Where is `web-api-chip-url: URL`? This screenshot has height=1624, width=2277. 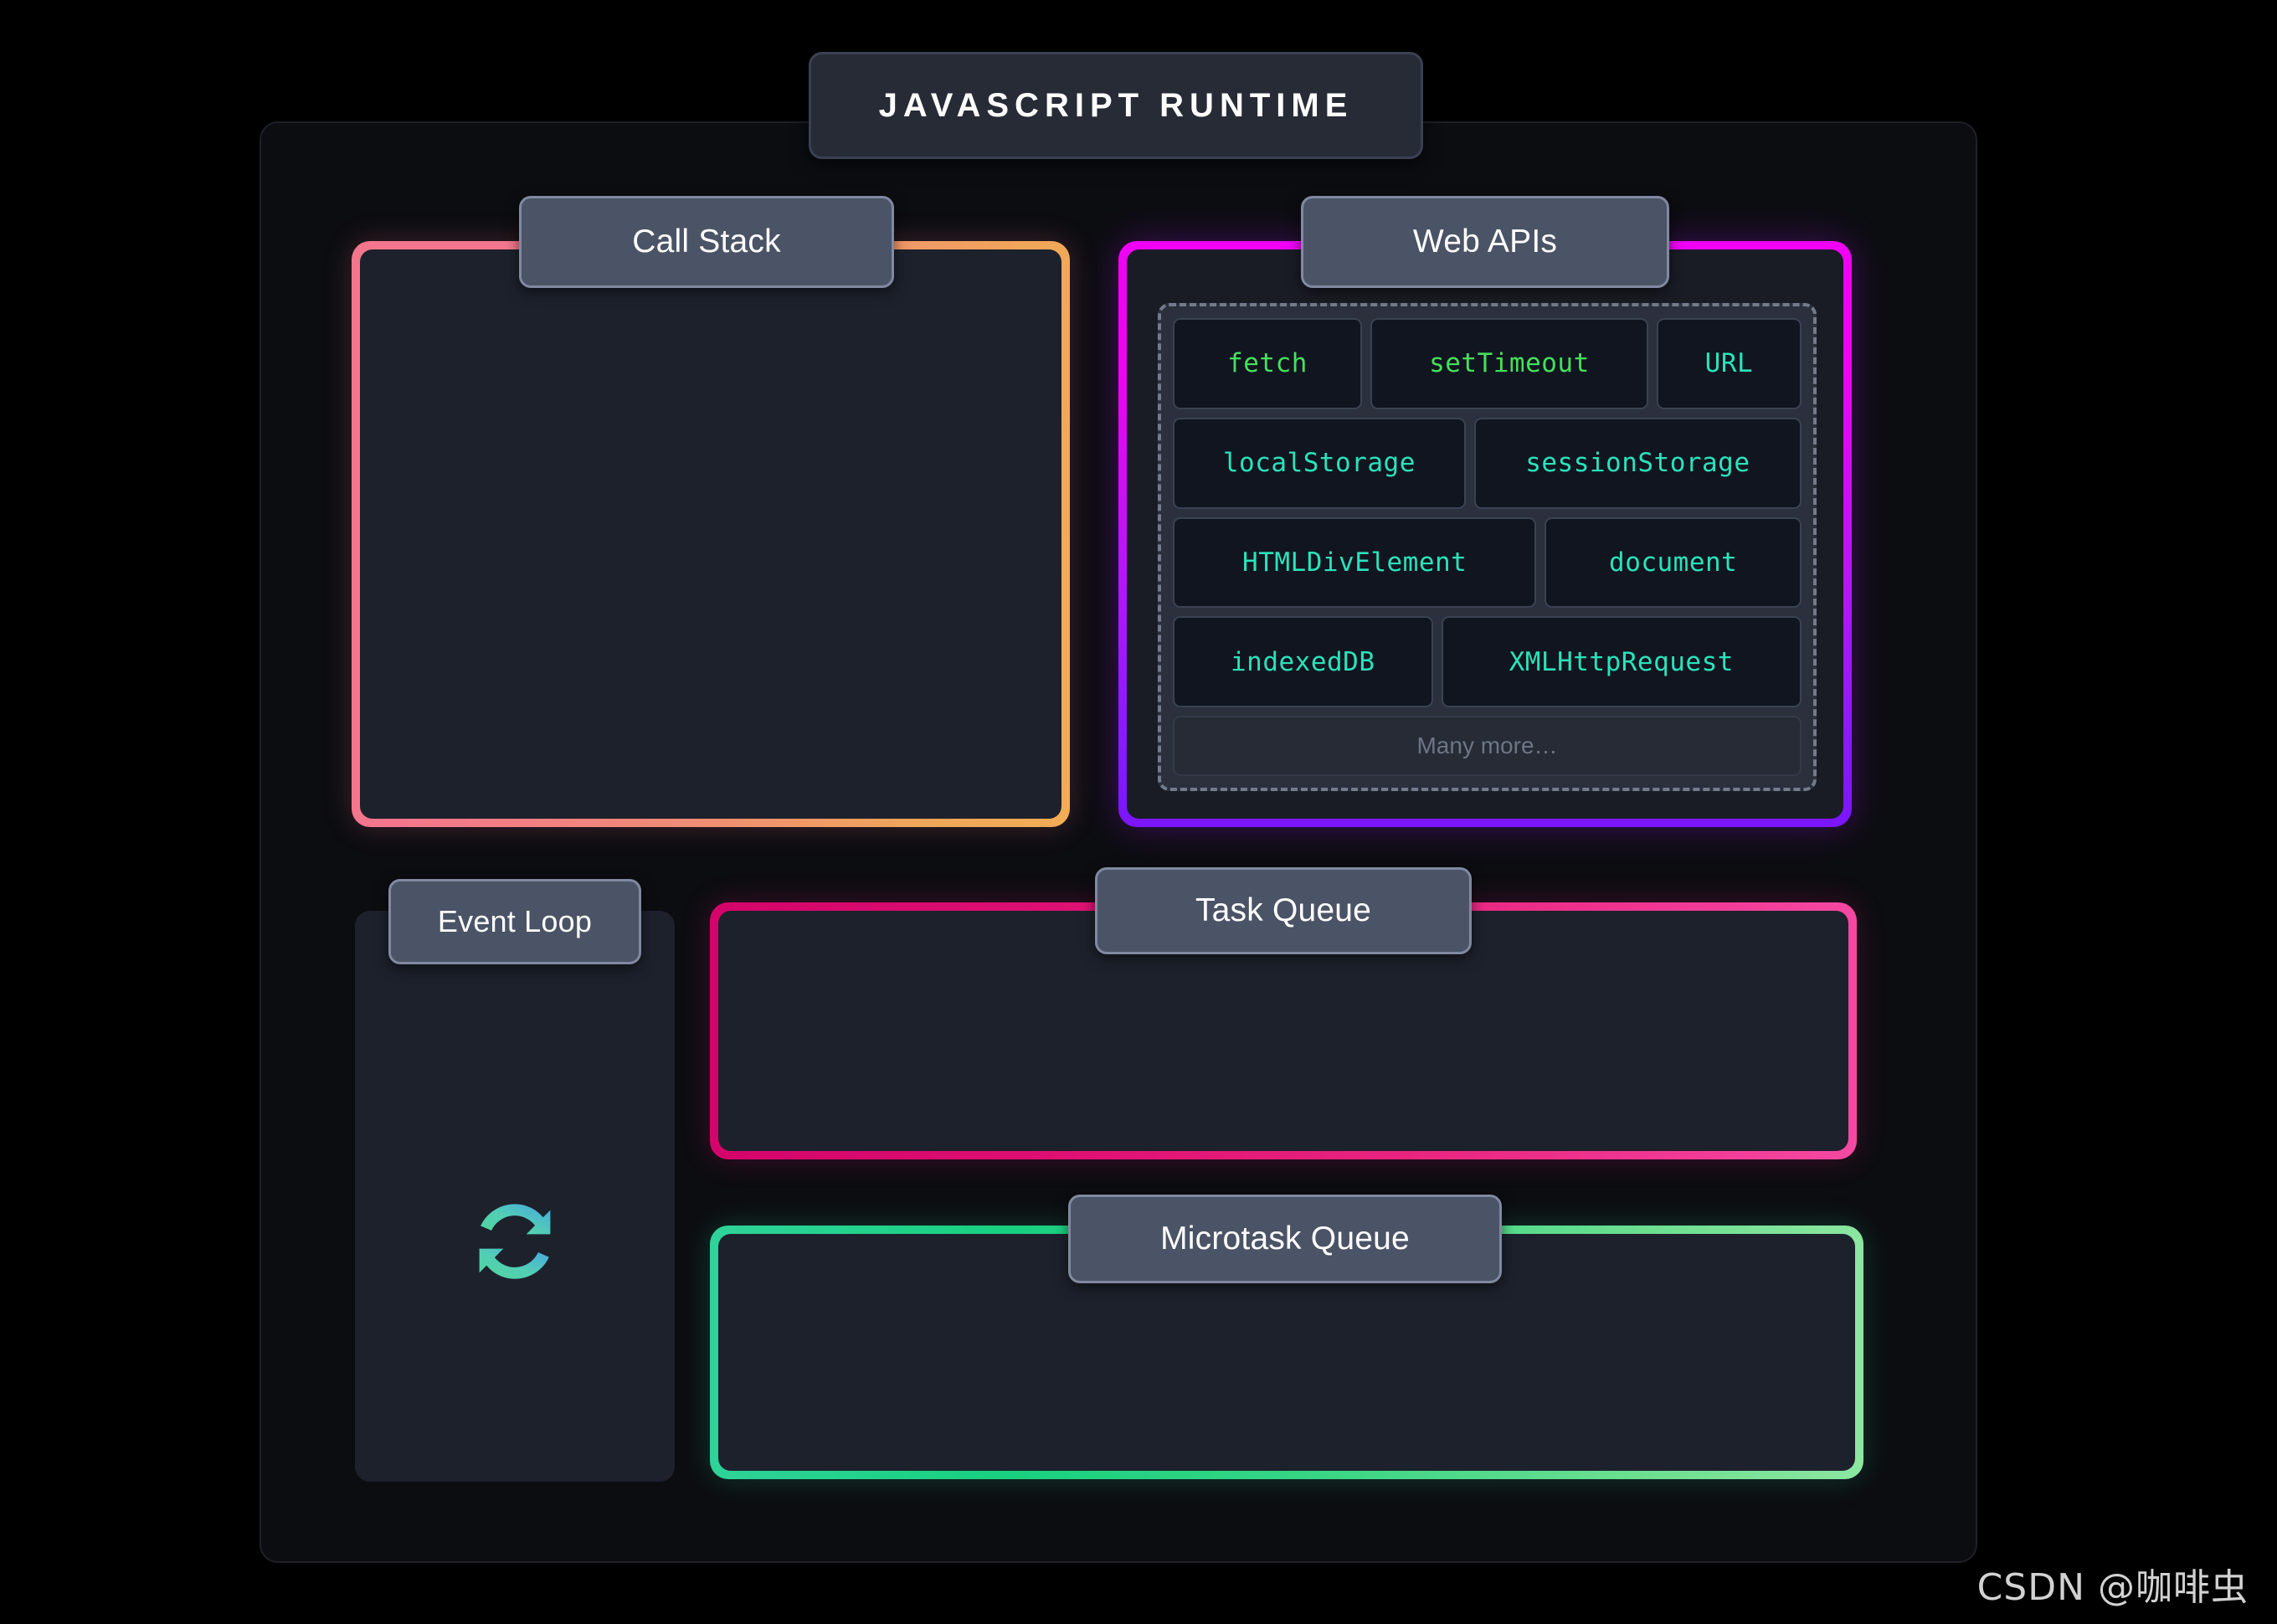 web-api-chip-url: URL is located at coordinates (1729, 363).